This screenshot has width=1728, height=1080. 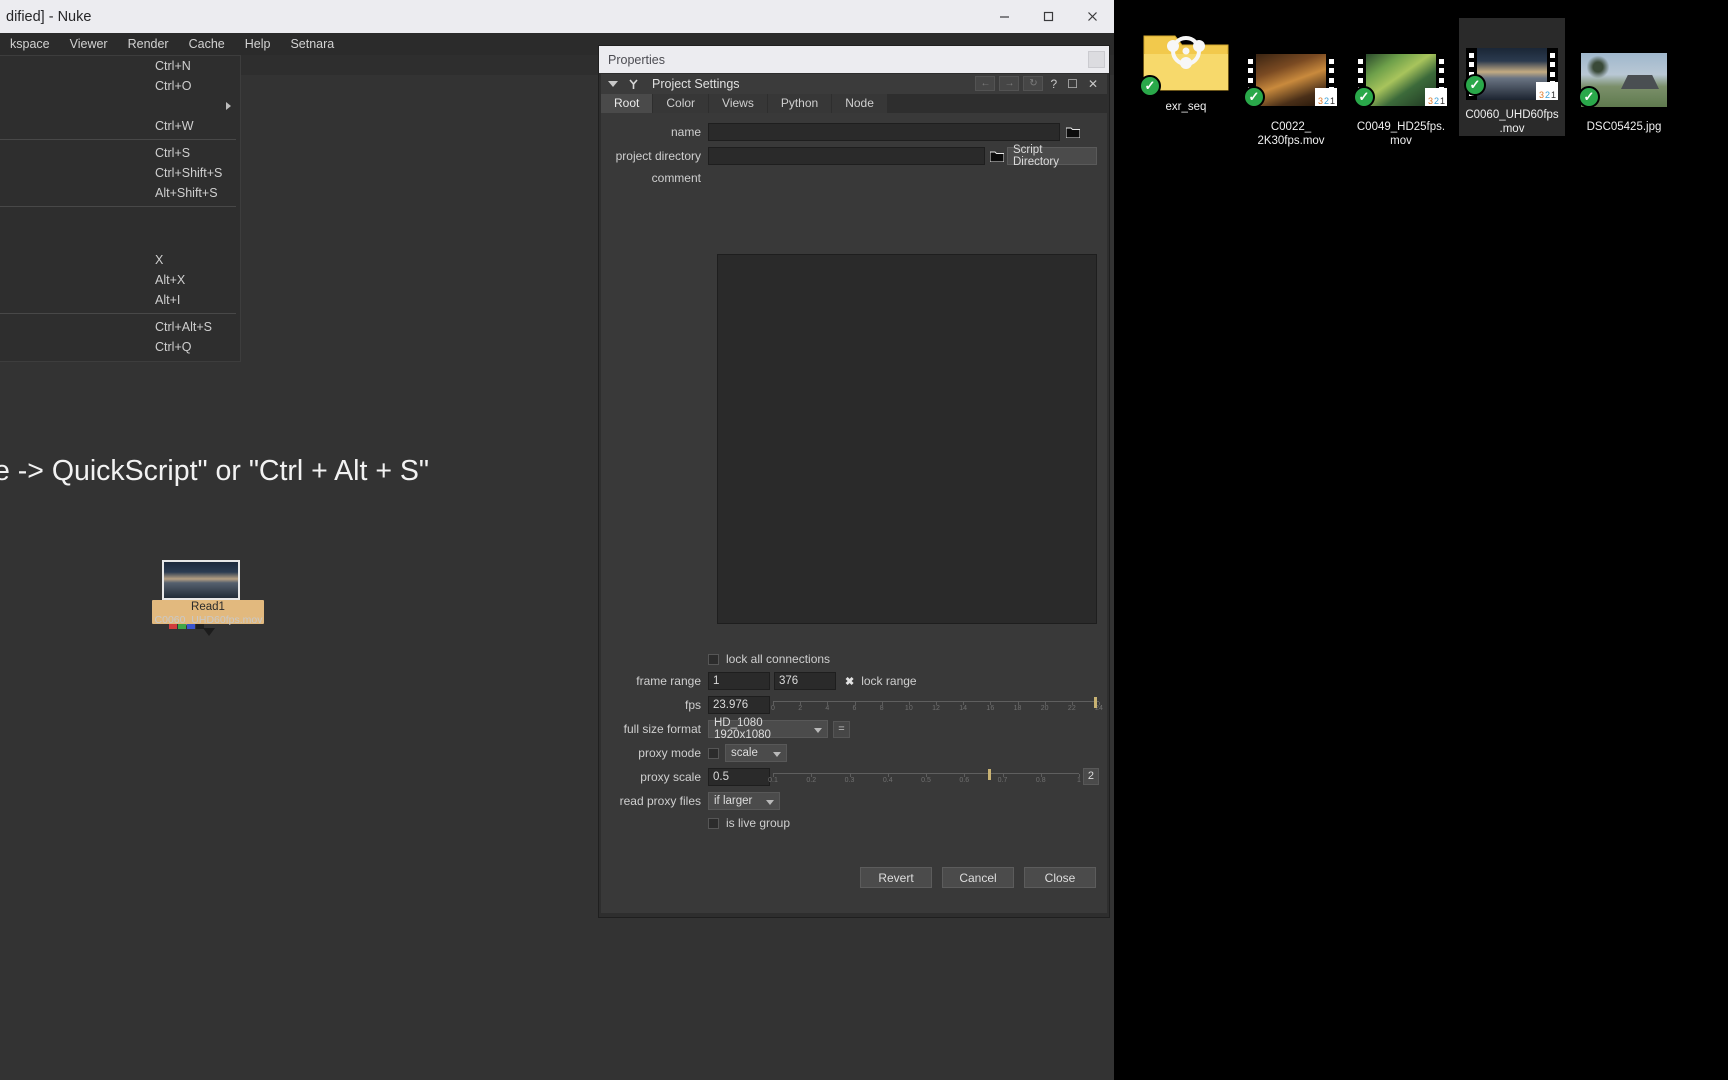 What do you see at coordinates (799, 103) in the screenshot?
I see `tab-python: Python` at bounding box center [799, 103].